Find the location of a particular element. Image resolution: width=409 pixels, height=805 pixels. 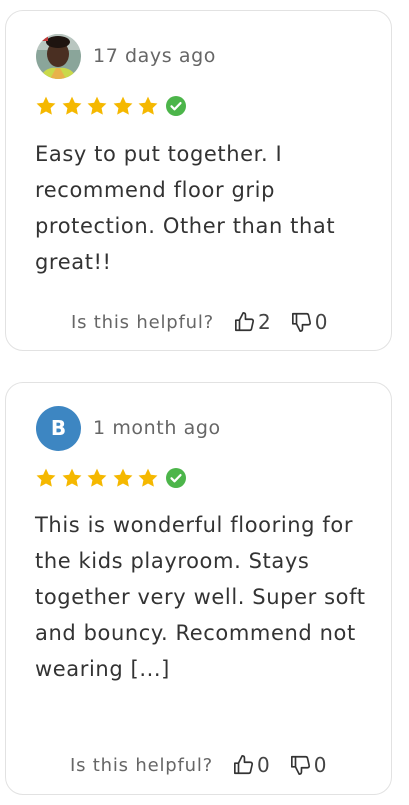

avatar: B is located at coordinates (58, 428).